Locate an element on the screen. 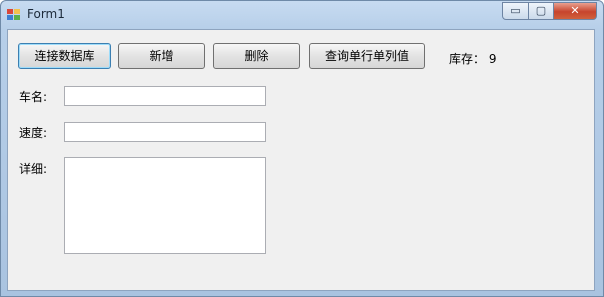 The height and width of the screenshot is (297, 604). app-icon is located at coordinates (14, 15).